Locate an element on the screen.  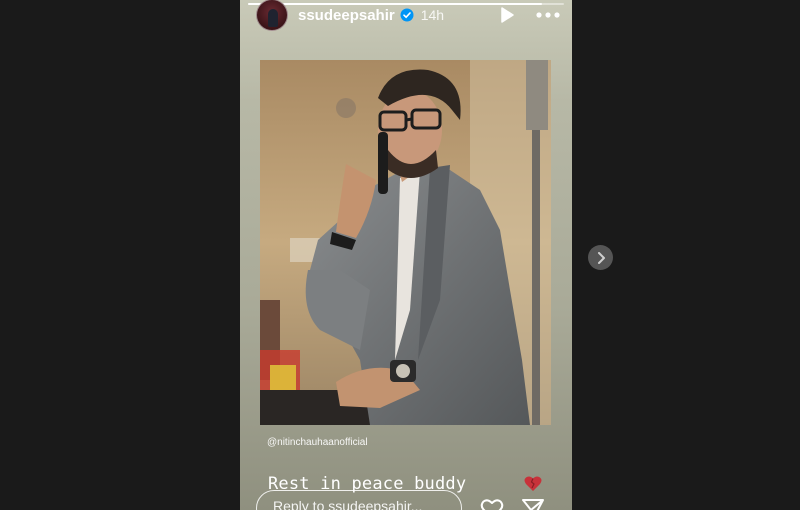
photo-mention: @nitinchauhaanofficial is located at coordinates (317, 442).